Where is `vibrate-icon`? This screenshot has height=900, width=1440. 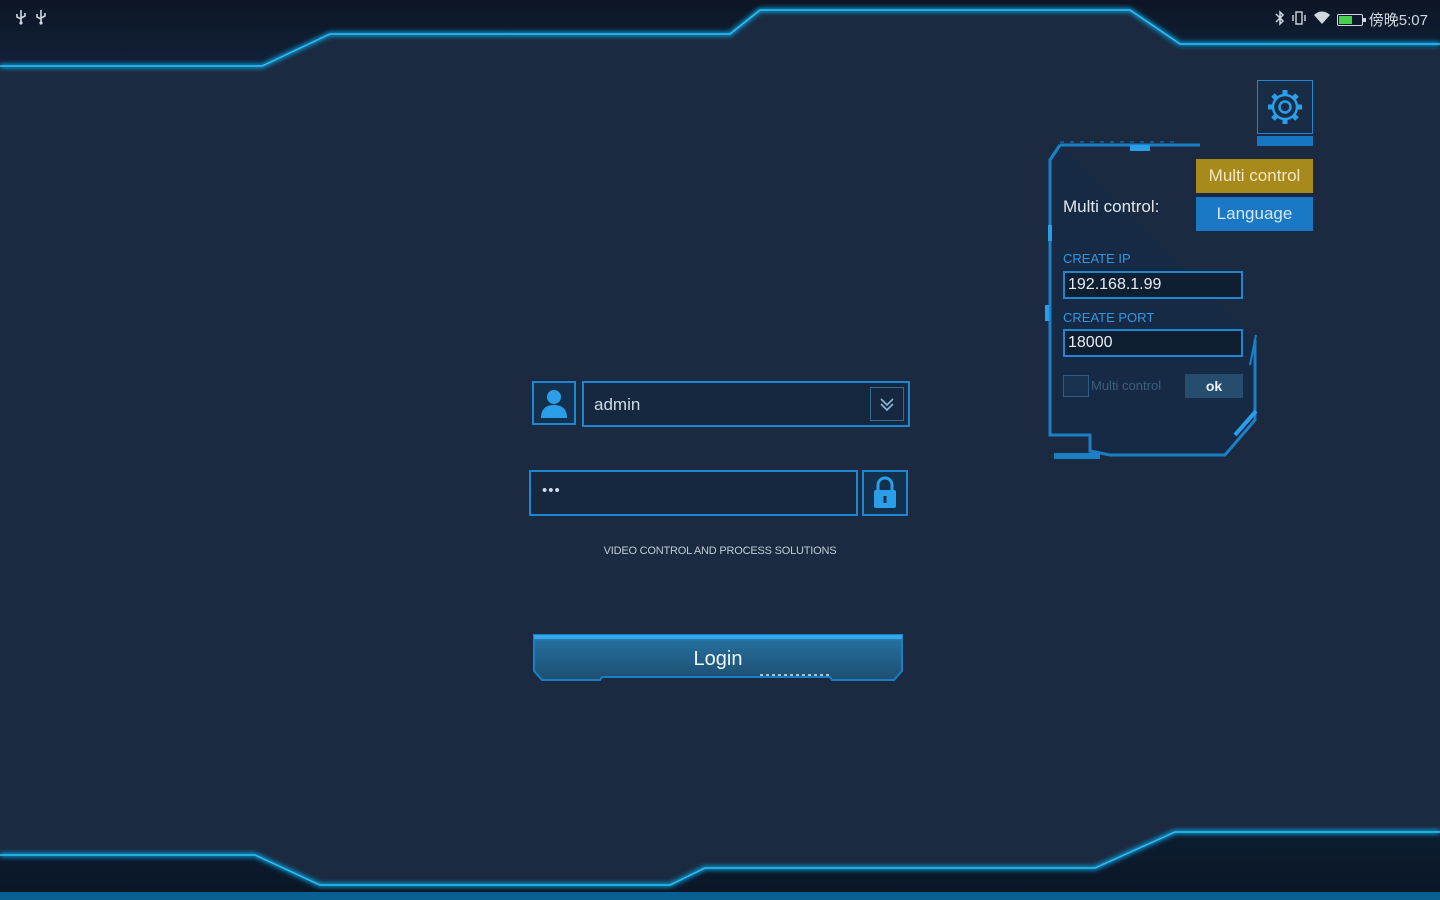
vibrate-icon is located at coordinates (1299, 19).